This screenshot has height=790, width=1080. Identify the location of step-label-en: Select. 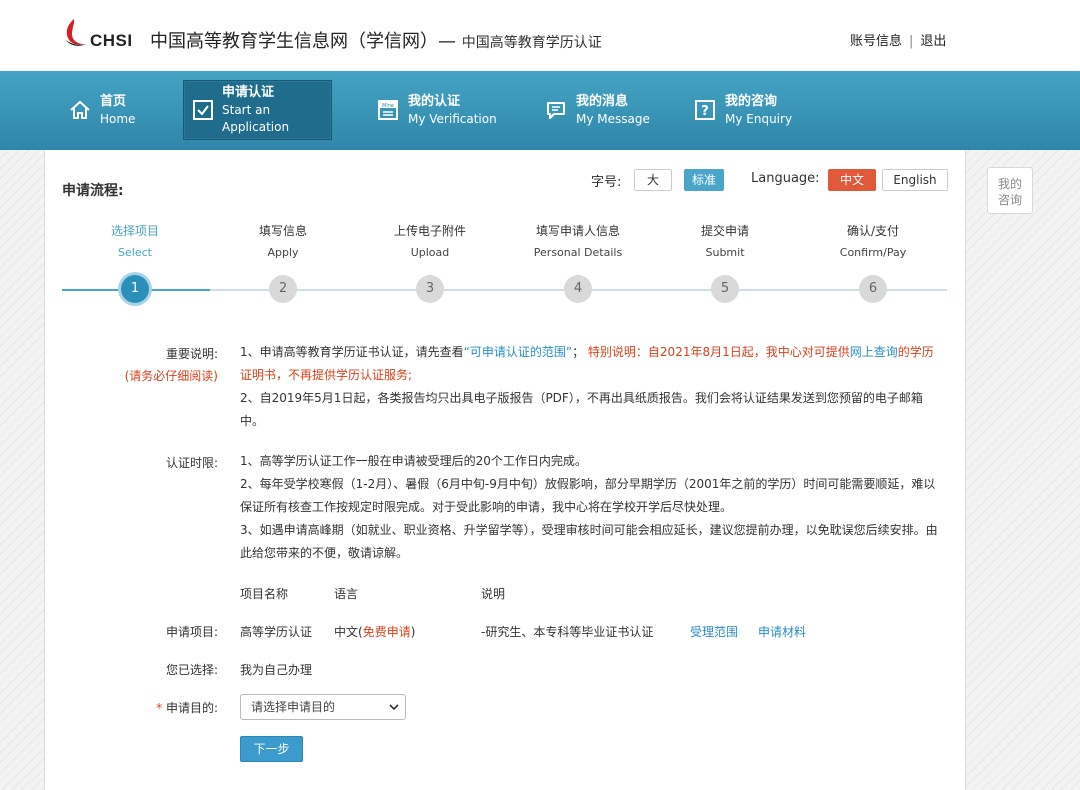
(135, 252).